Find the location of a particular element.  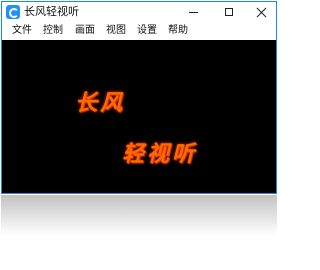

close-button is located at coordinates (261, 12).